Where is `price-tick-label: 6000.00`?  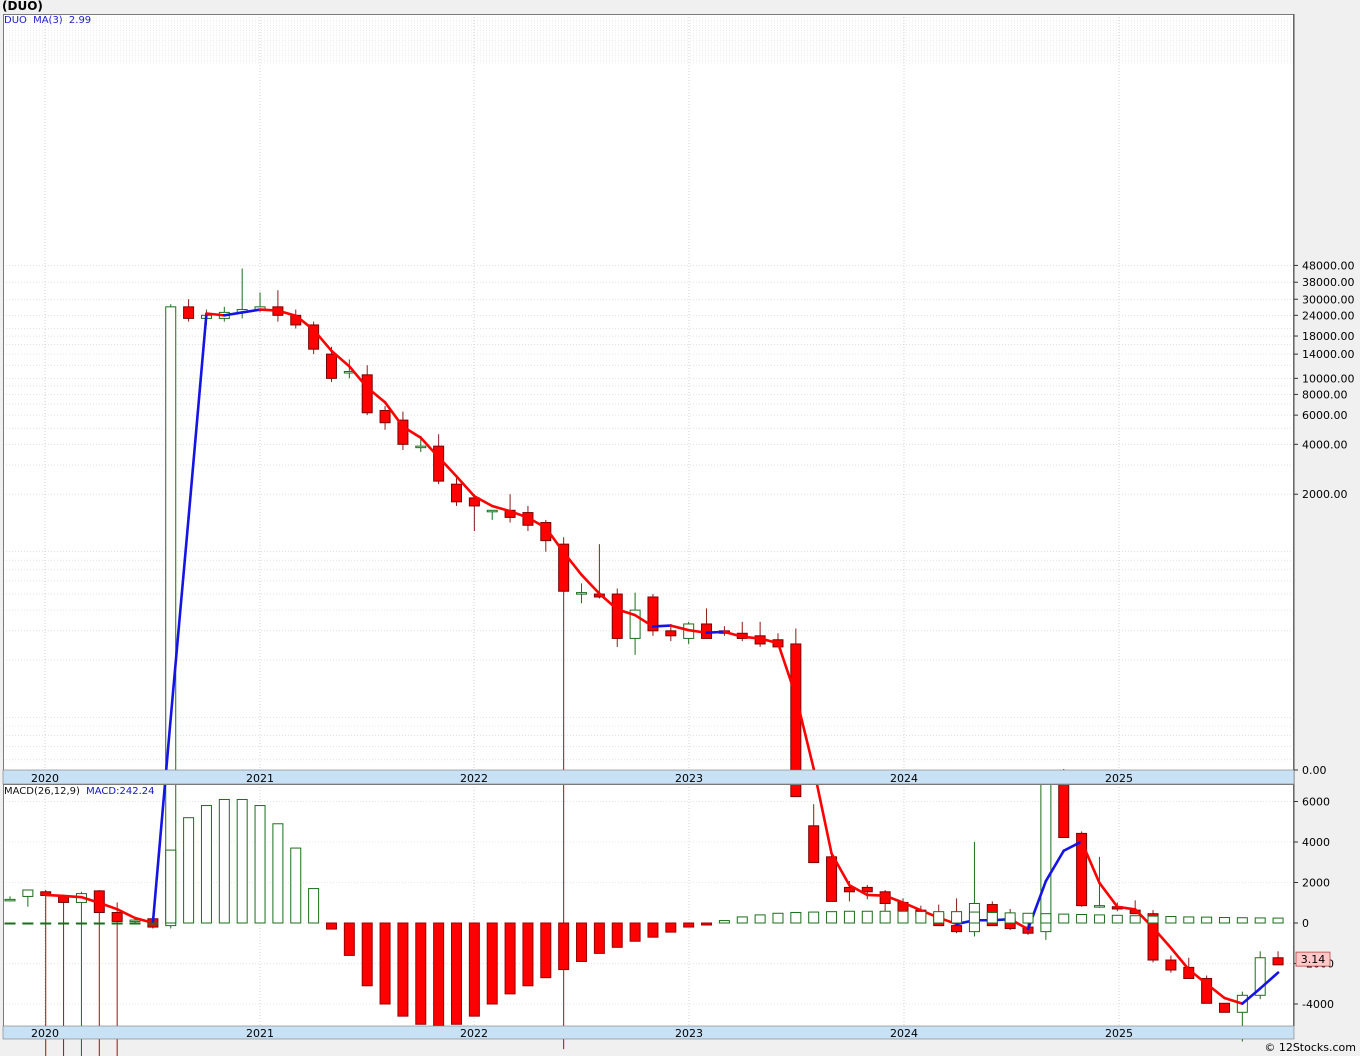 price-tick-label: 6000.00 is located at coordinates (1325, 415).